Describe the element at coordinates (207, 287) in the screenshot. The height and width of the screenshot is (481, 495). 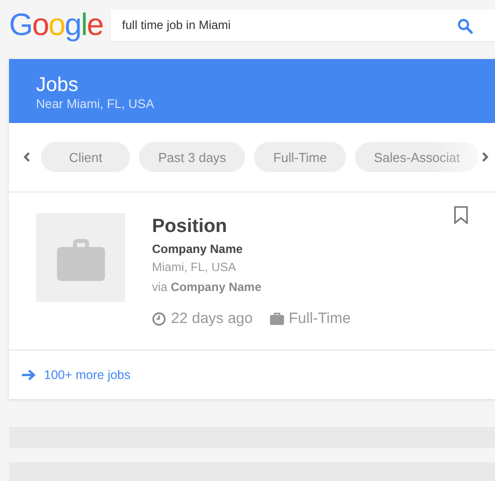
I see `job-source: via Company Name` at that location.